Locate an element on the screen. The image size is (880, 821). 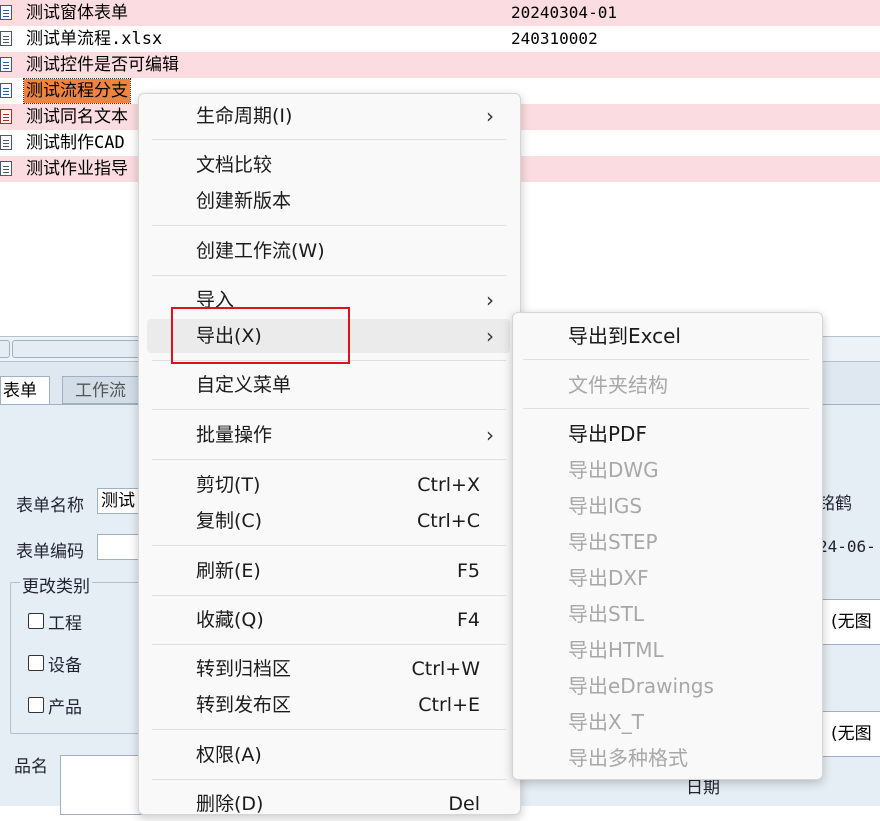
menu-item-lifecycle: 生命周期(I) › is located at coordinates (328, 116).